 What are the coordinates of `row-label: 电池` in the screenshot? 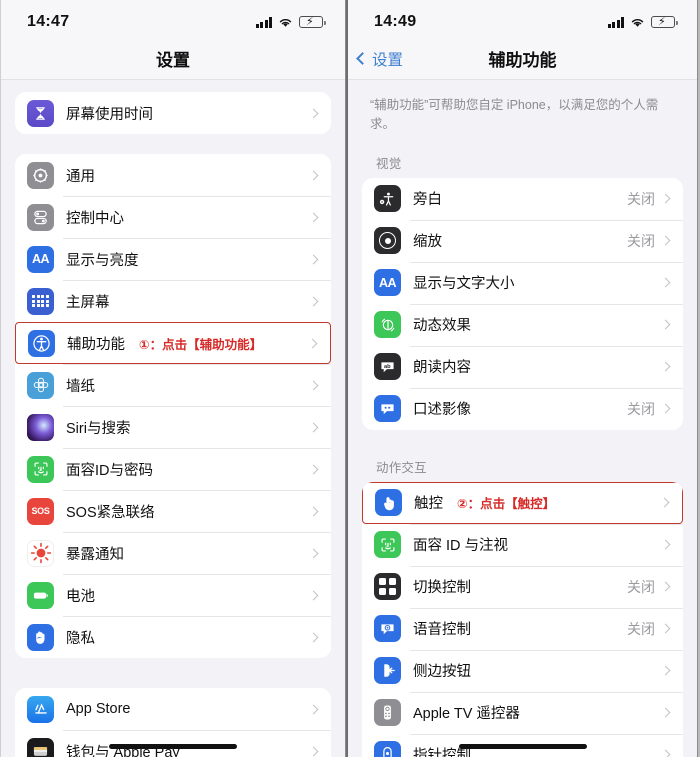 It's located at (80, 596).